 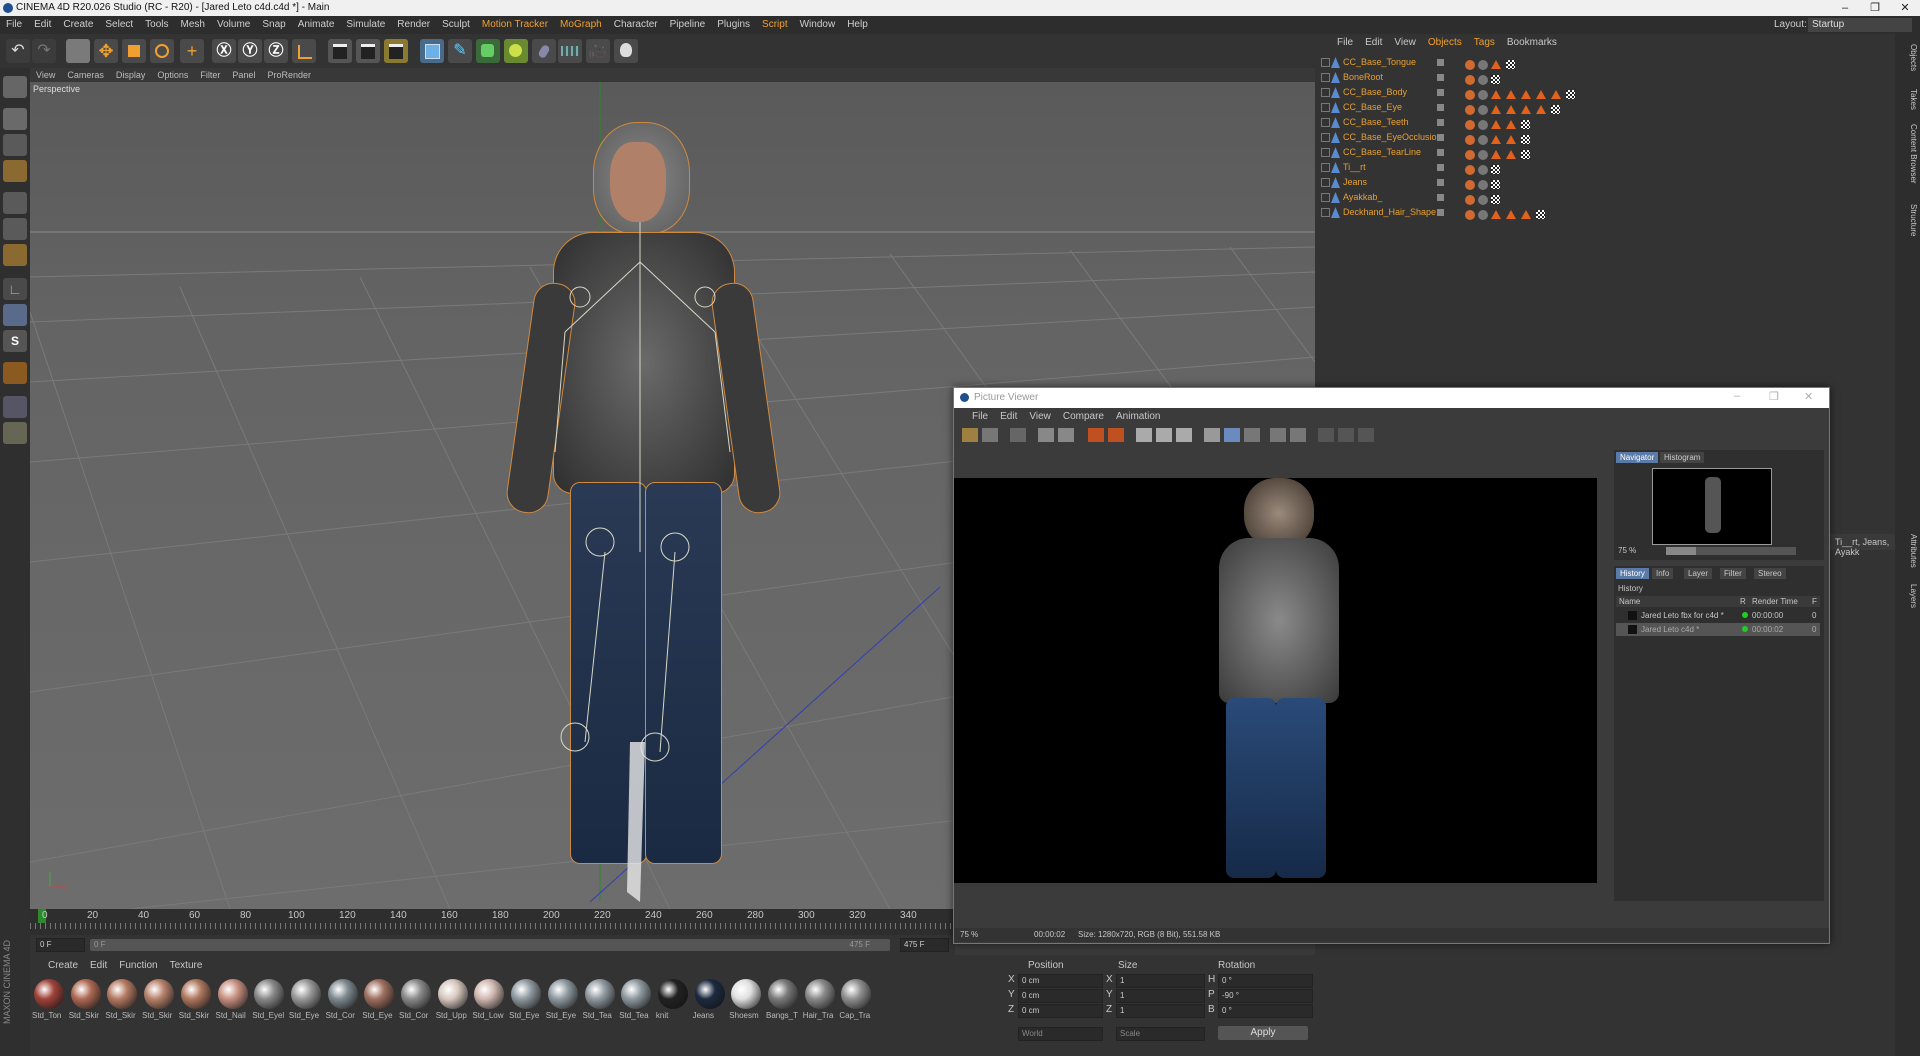 I want to click on tab-navigator: Navigator, so click(x=1637, y=457).